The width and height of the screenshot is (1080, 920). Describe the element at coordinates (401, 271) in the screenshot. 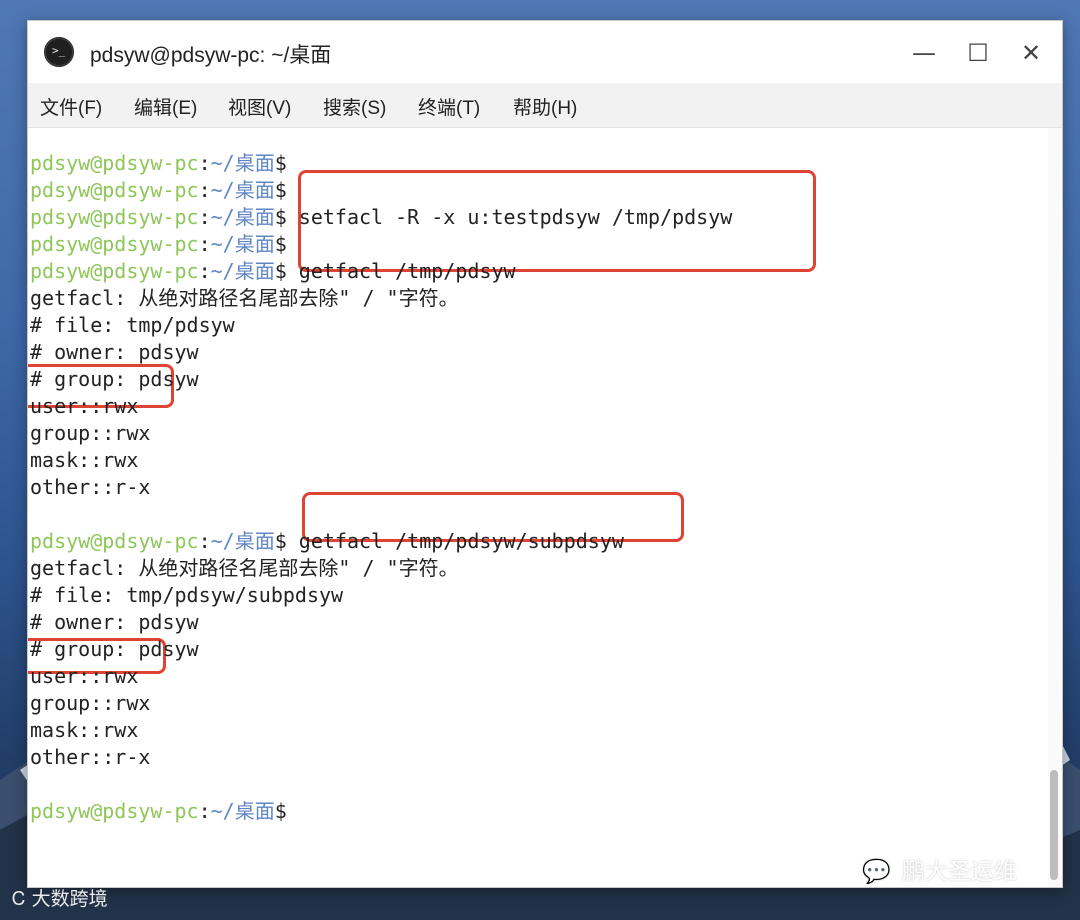

I see `command-text: getfacl /tmp/pdsyw` at that location.